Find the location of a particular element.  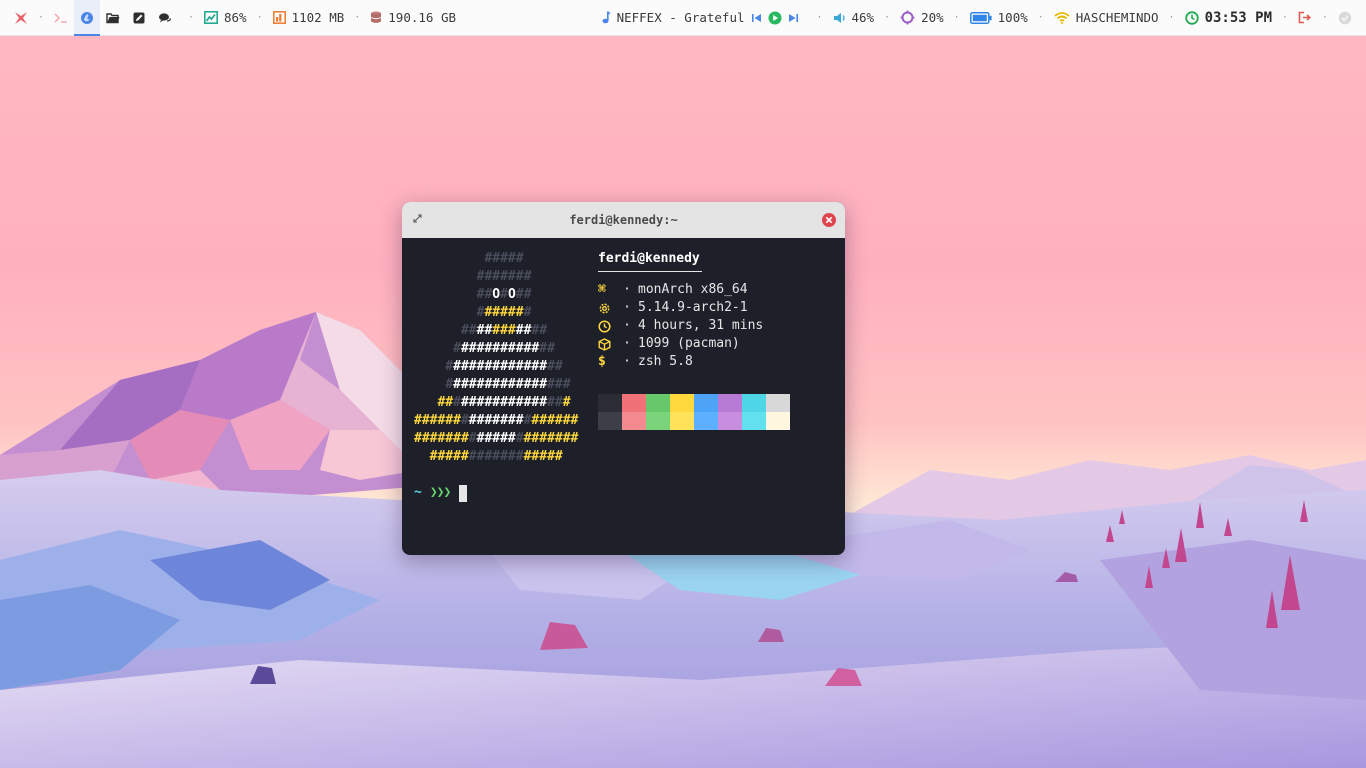

memory-usage: 1102 MB is located at coordinates (318, 17).